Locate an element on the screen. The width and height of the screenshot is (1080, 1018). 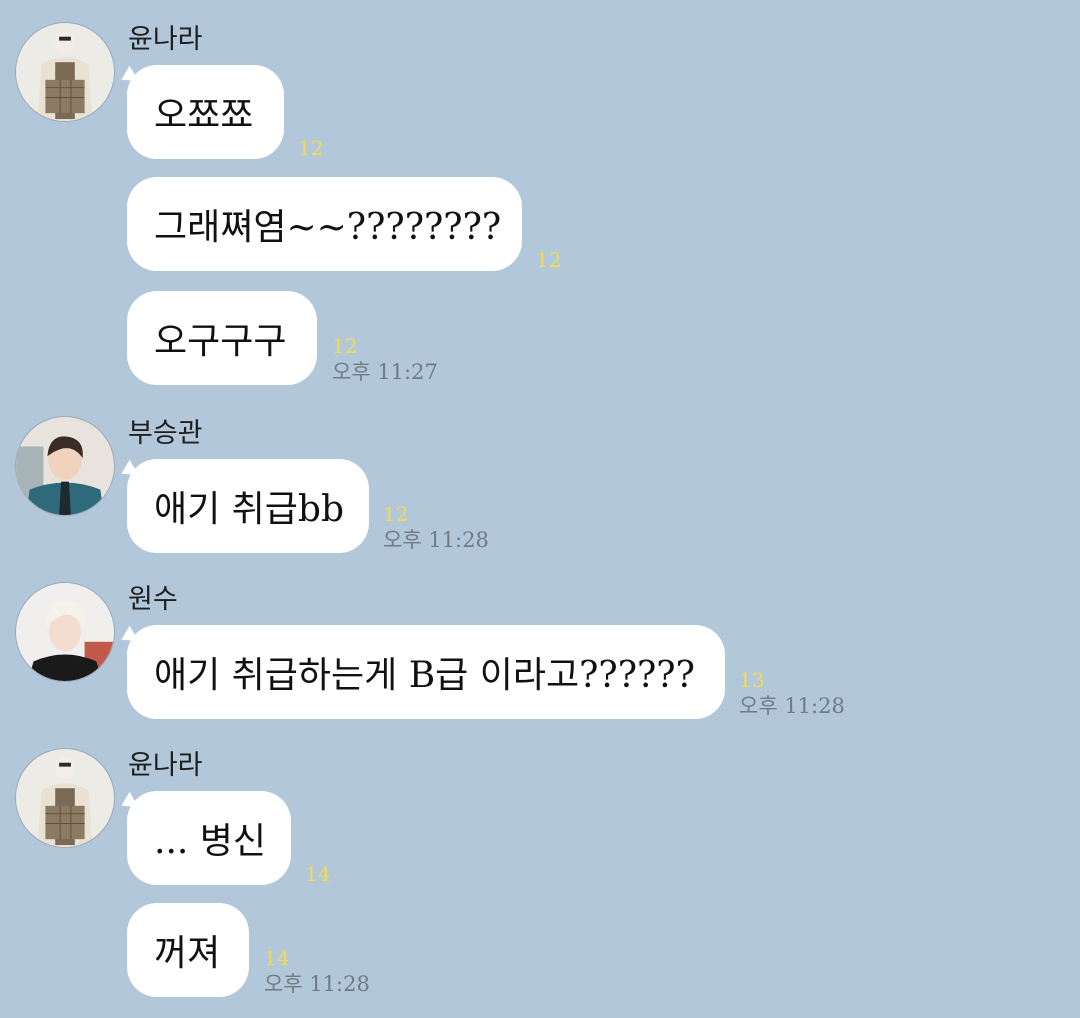
message-bubble: 애기 취급bb is located at coordinates (248, 506).